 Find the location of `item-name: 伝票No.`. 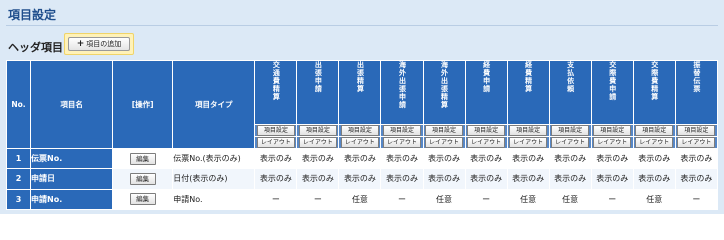

item-name: 伝票No. is located at coordinates (72, 158).